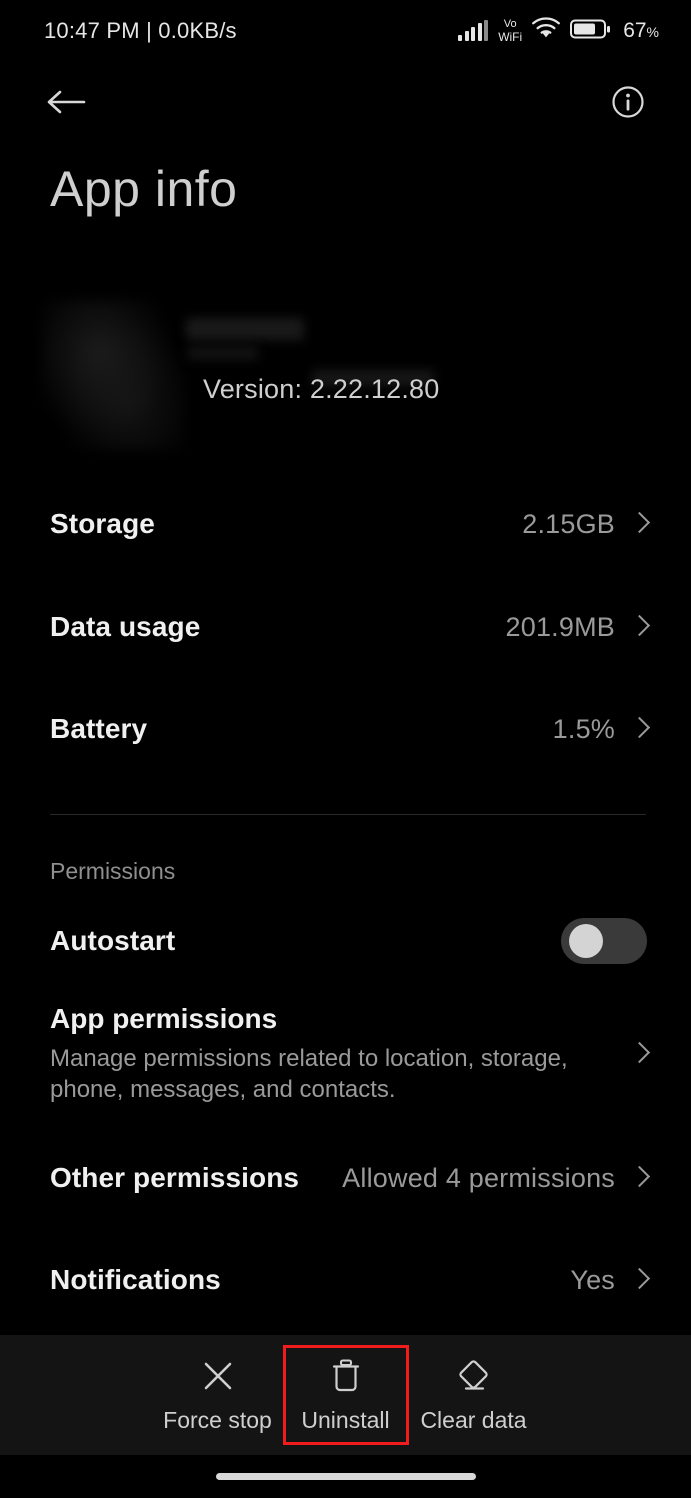  Describe the element at coordinates (218, 1376) in the screenshot. I see `close-x-icon` at that location.